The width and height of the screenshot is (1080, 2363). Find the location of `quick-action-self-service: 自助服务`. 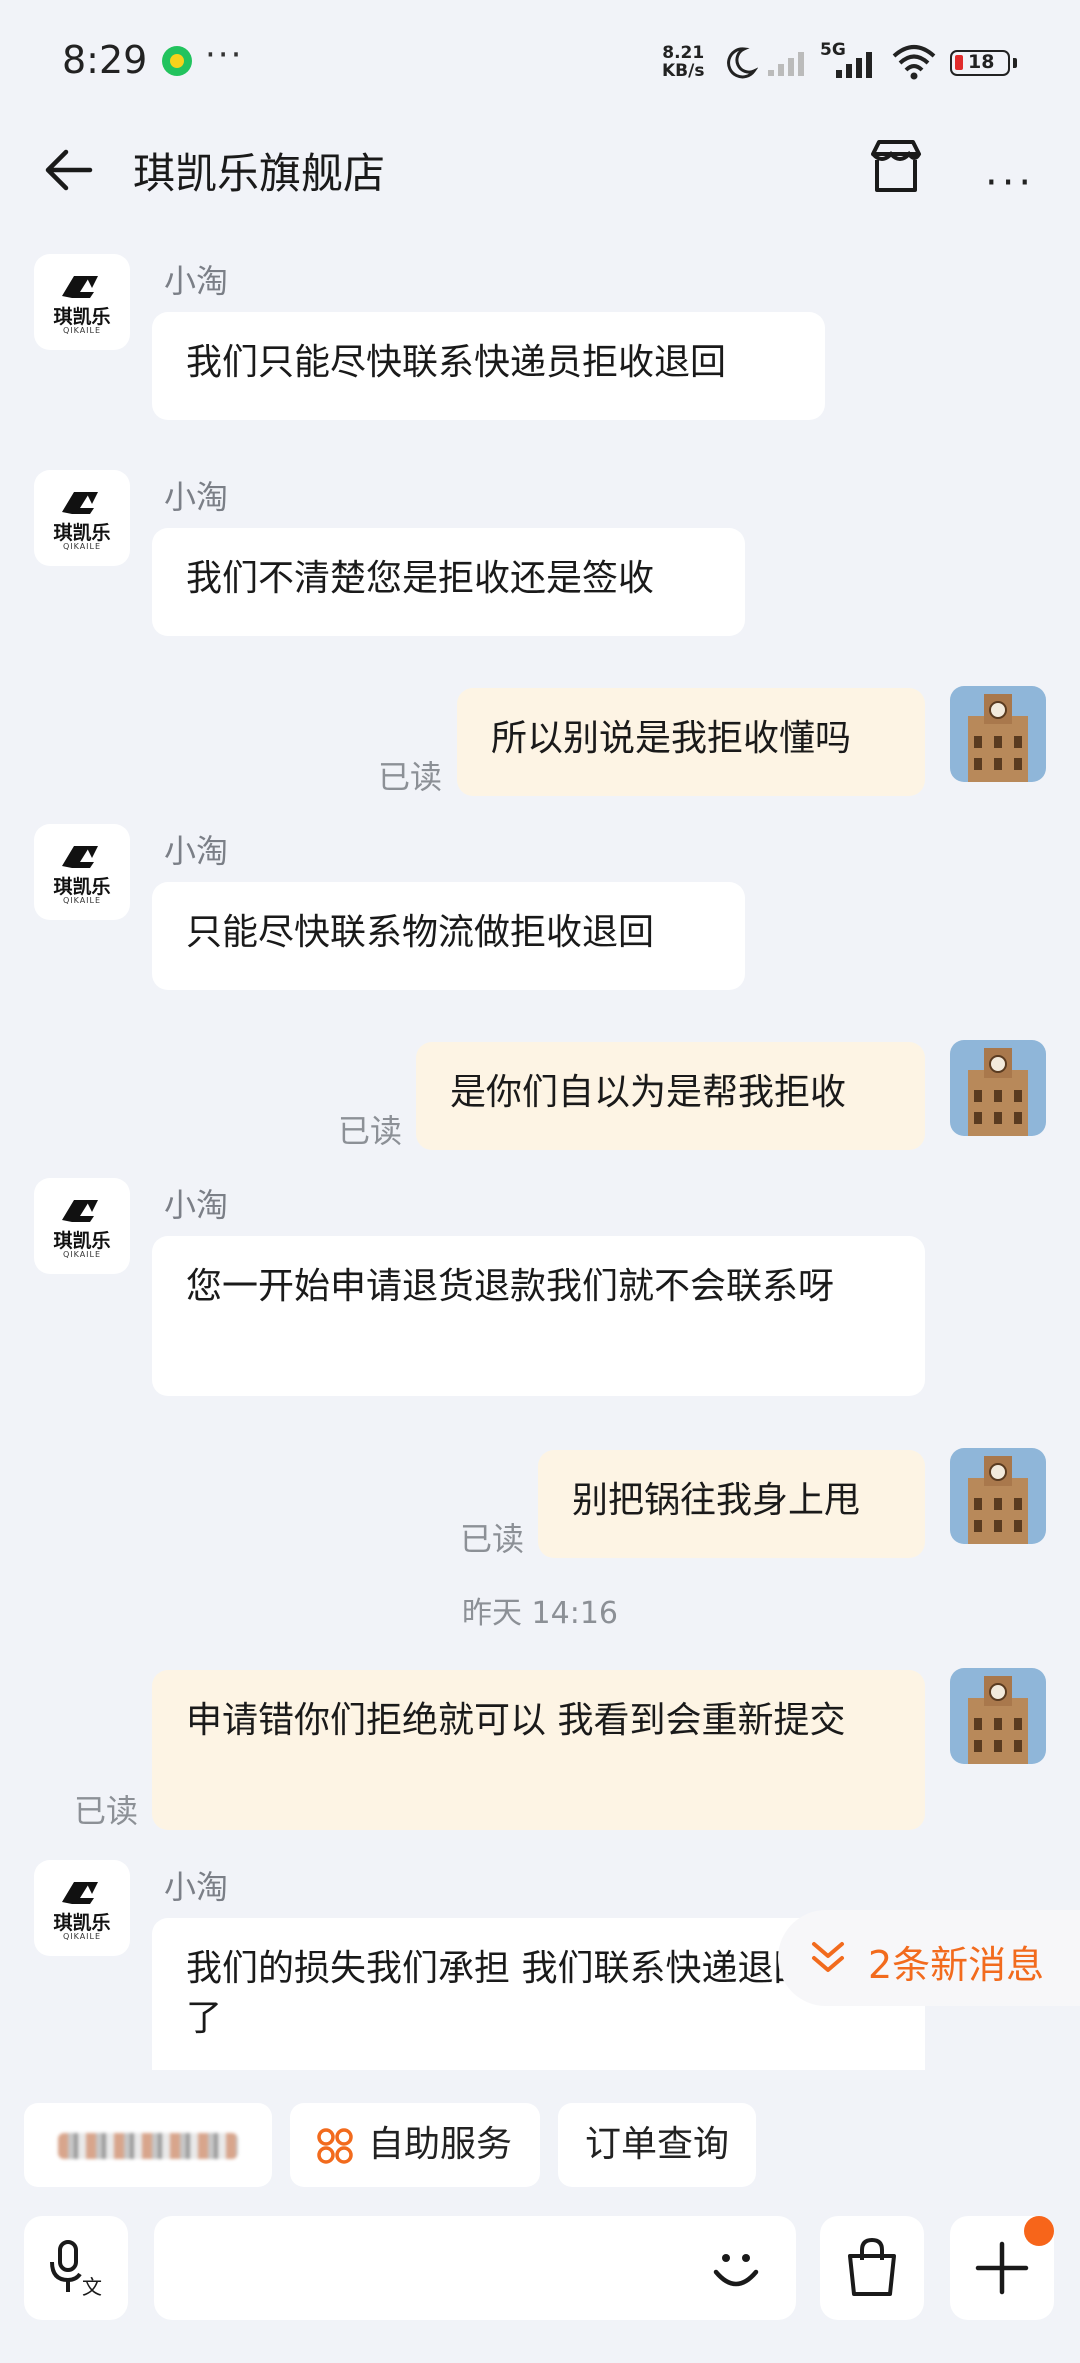

quick-action-self-service: 自助服务 is located at coordinates (415, 2145).